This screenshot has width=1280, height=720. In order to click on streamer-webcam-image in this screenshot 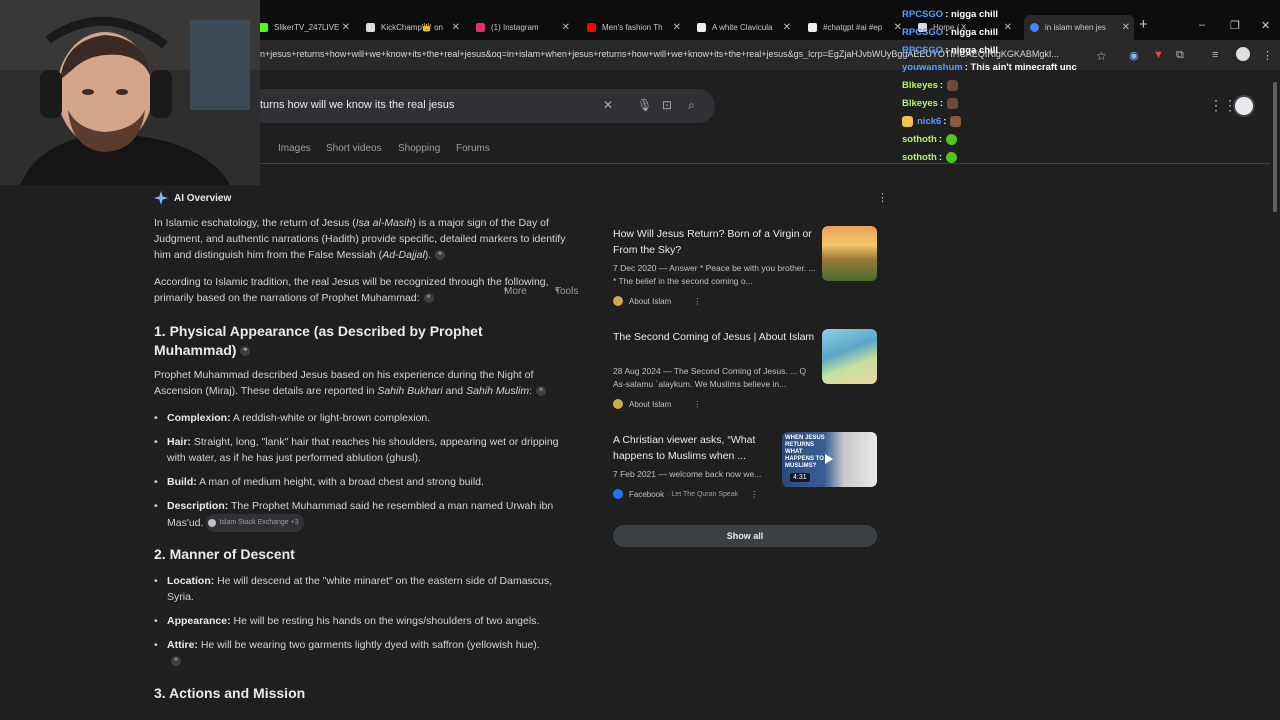, I will do `click(130, 92)`.